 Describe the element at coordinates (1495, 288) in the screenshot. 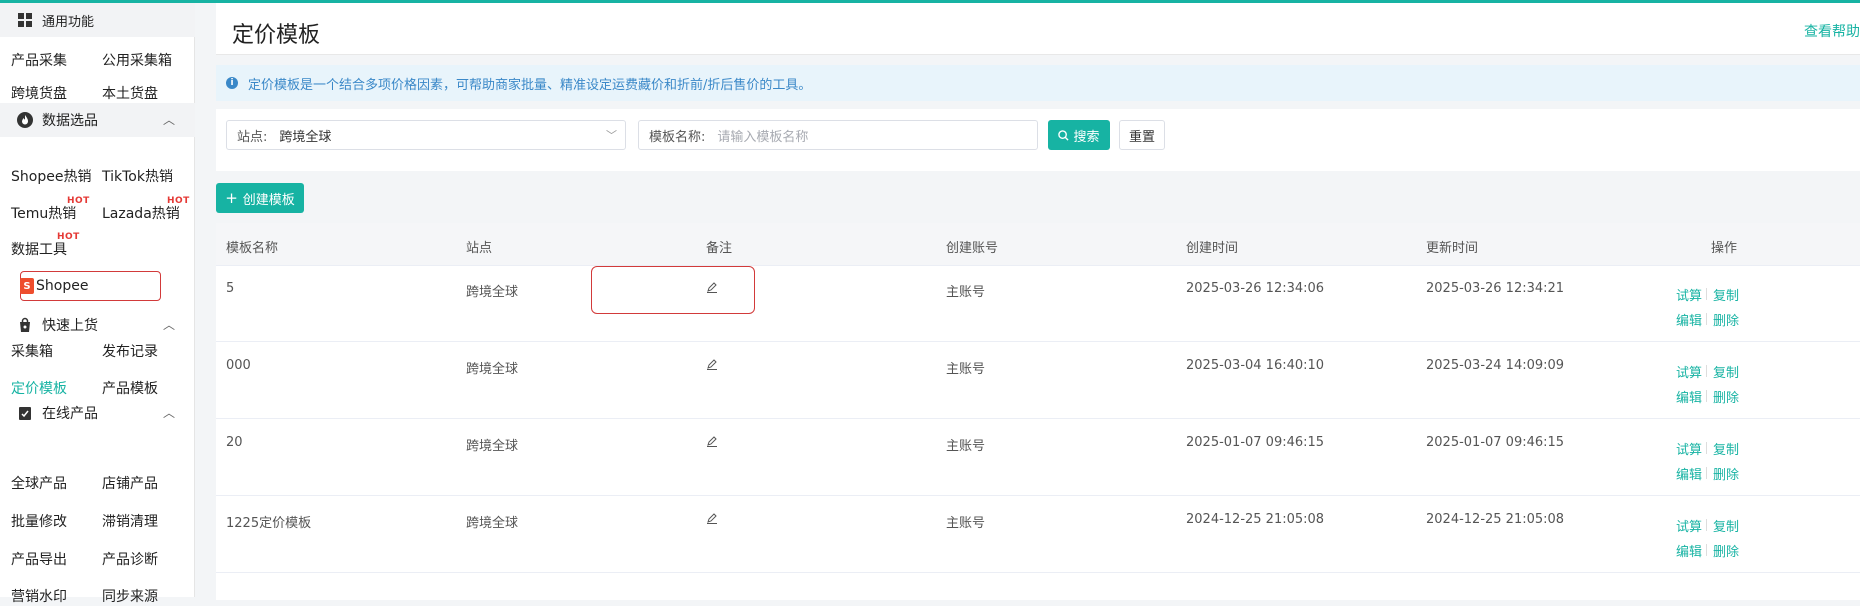

I see `cell-updated: 2025-03-26 12:34:21` at that location.